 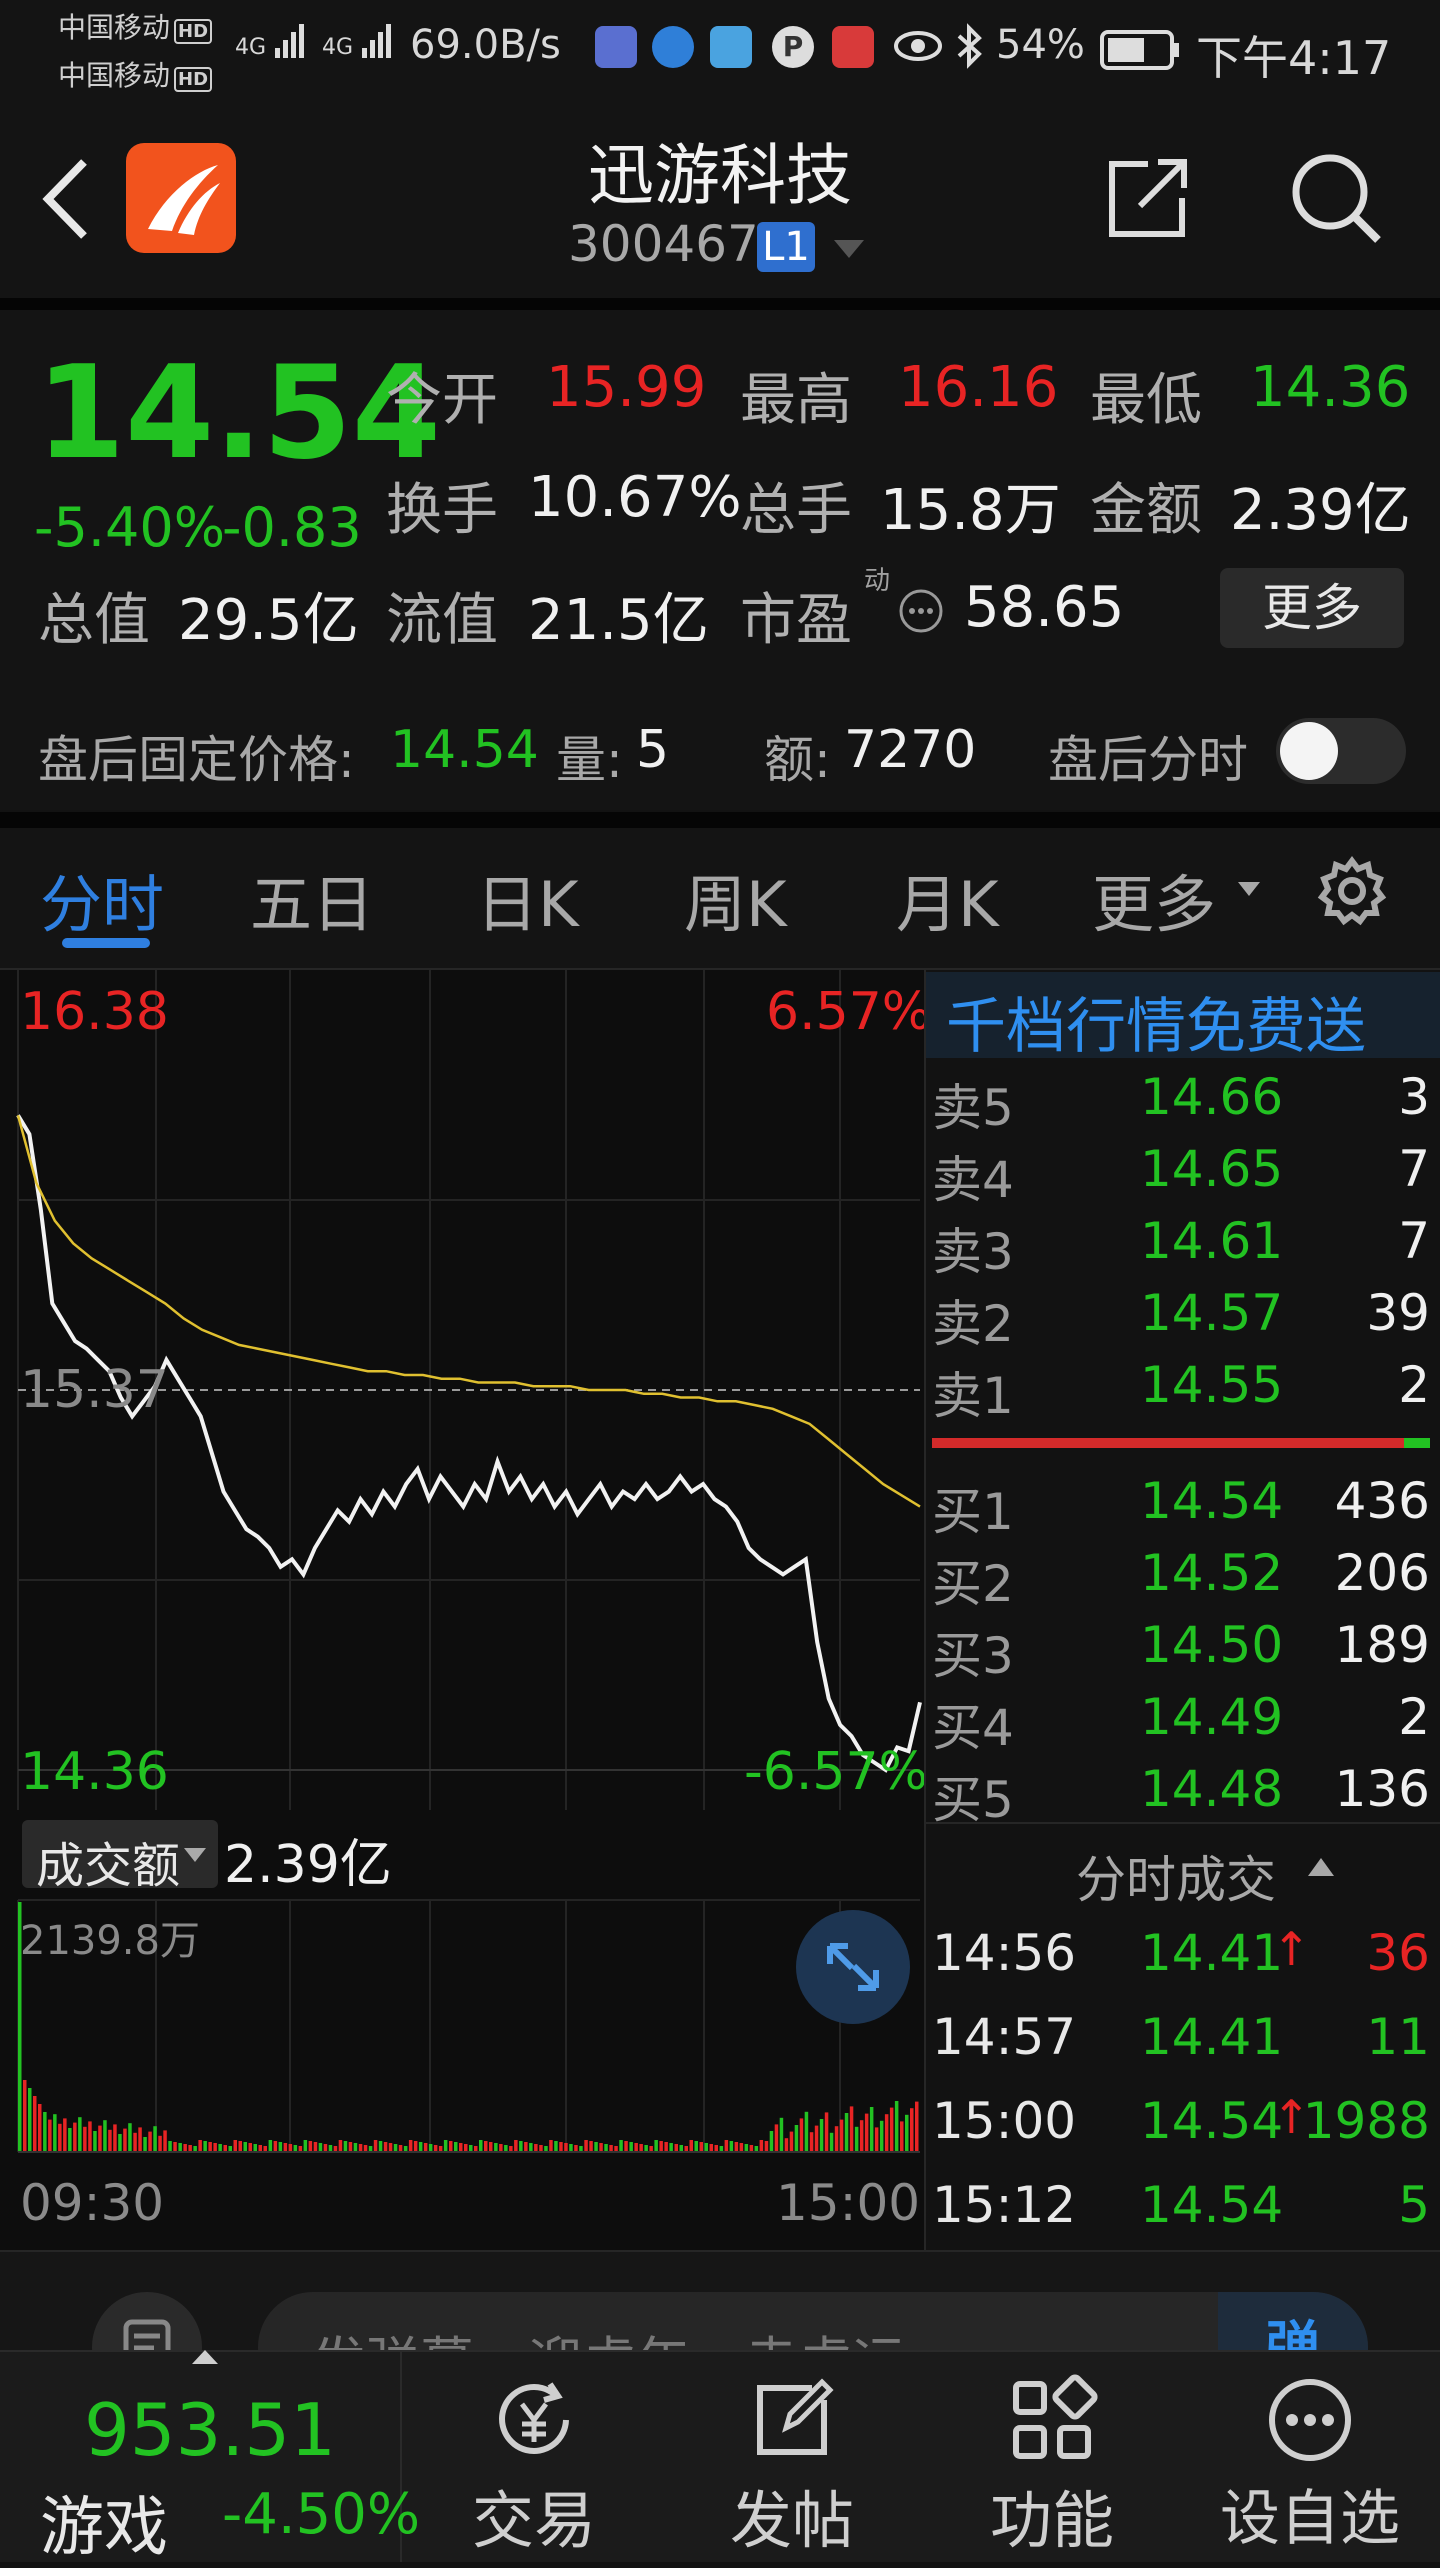 I want to click on after-hours-price: 14.54, so click(x=464, y=750).